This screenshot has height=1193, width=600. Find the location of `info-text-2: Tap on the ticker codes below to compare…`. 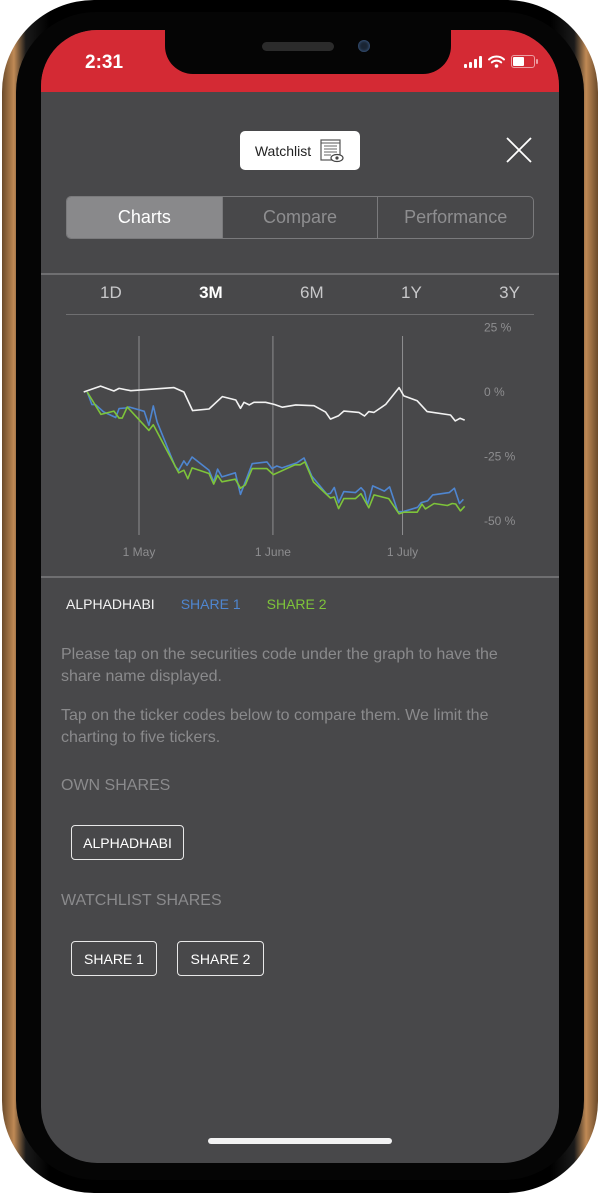

info-text-2: Tap on the ticker codes below to compare… is located at coordinates (275, 726).